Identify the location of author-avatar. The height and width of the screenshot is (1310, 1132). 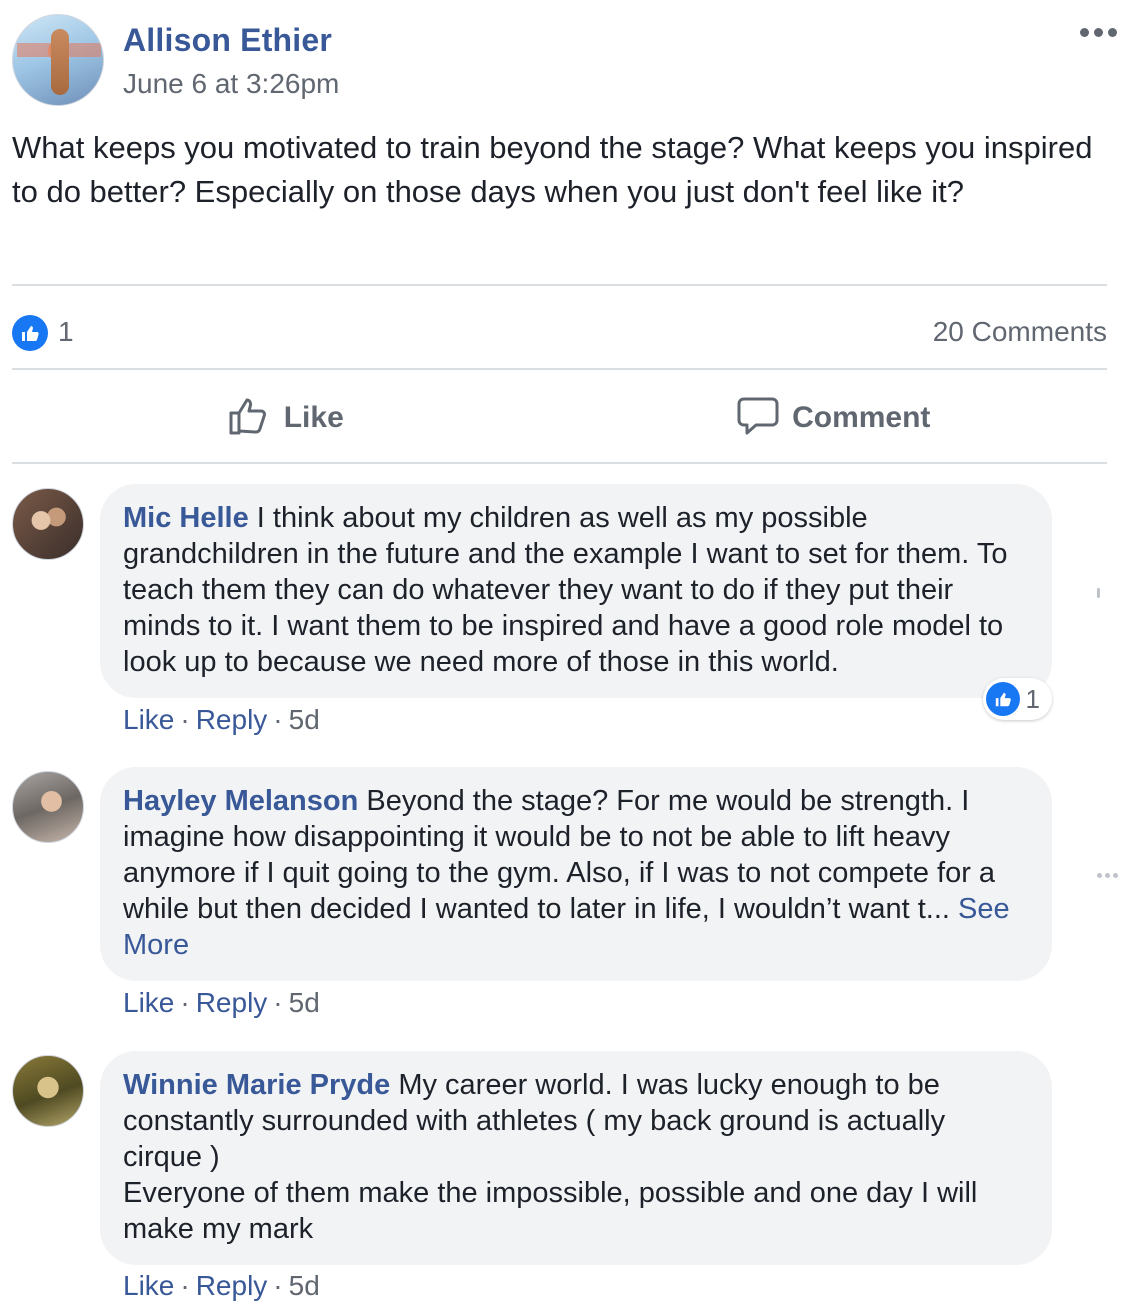
(58, 60).